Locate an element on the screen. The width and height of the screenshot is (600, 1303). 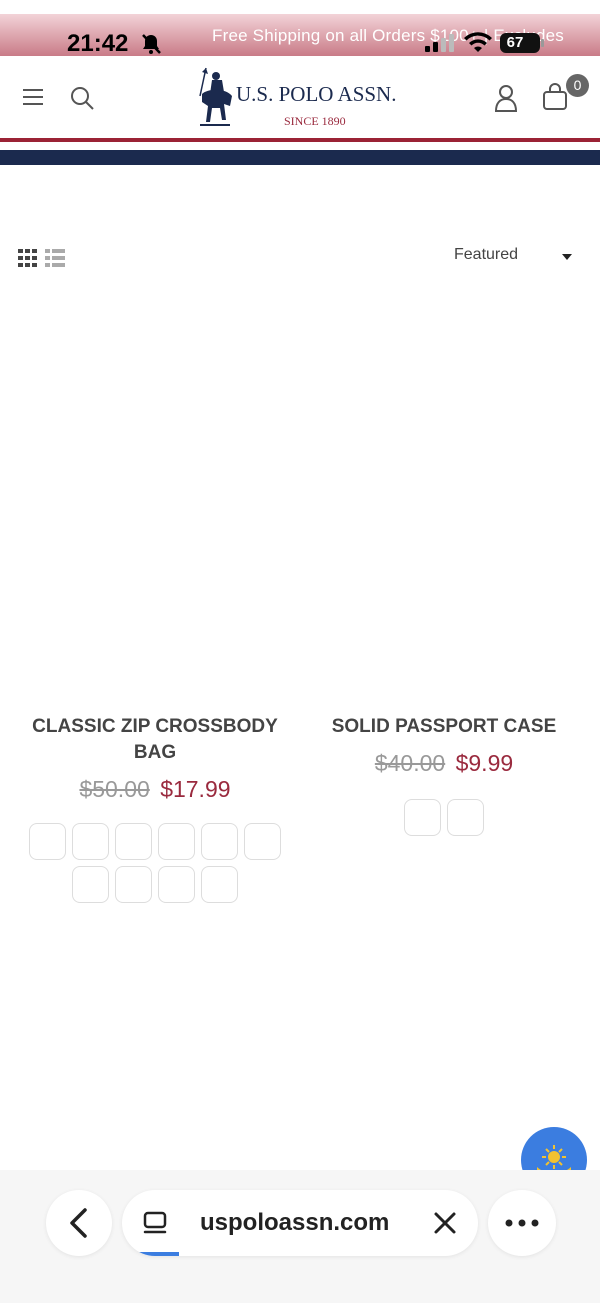
more-options-button is located at coordinates (522, 1223).